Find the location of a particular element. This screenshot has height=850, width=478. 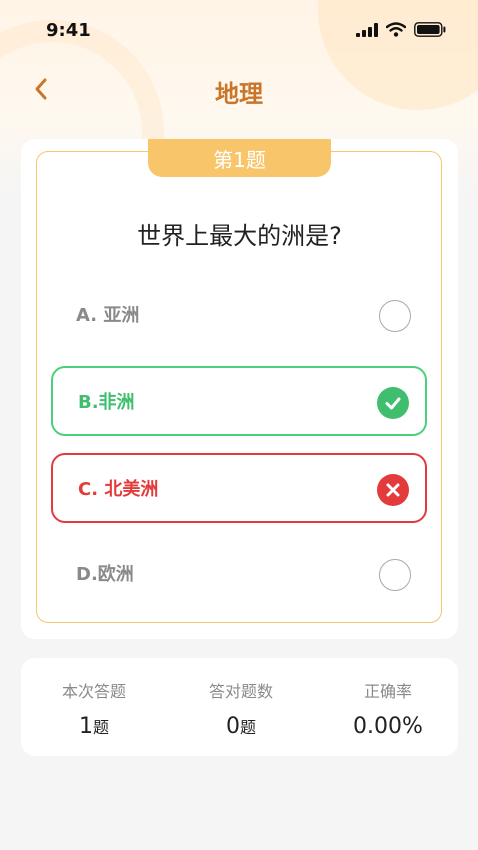

check-circle-icon is located at coordinates (393, 403).